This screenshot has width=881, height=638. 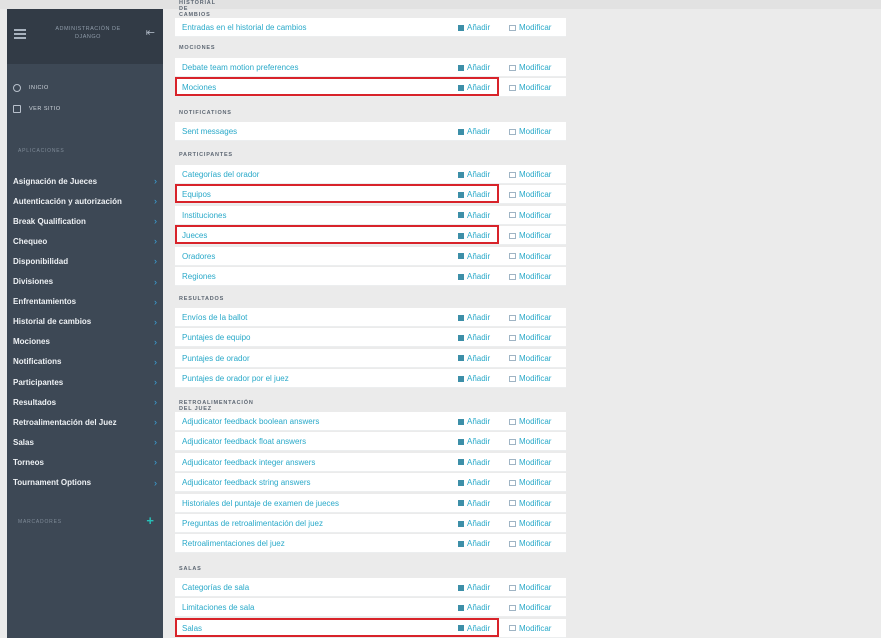 What do you see at coordinates (218, 607) in the screenshot?
I see `model-link: Limitaciones de sala` at bounding box center [218, 607].